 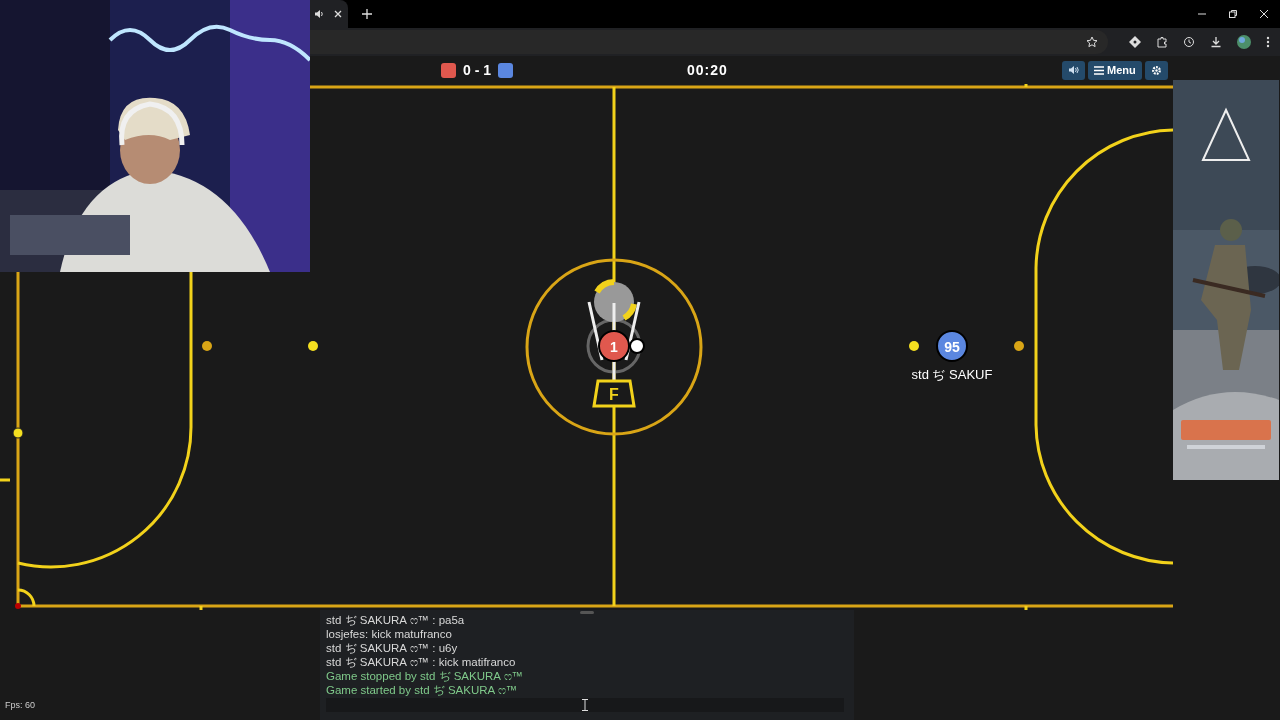 I want to click on sound-button, so click(x=1073, y=70).